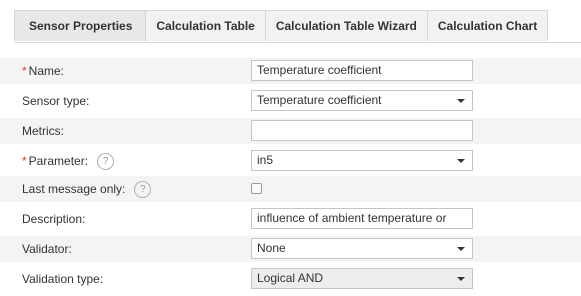  I want to click on tab-calculation-chart: Calculation Chart, so click(487, 25).